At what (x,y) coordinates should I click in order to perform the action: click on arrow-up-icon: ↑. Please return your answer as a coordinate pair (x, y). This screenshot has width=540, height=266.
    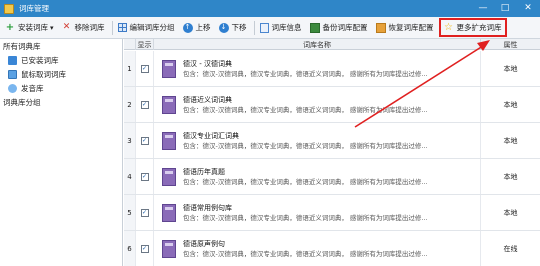
    Looking at the image, I should click on (187, 27).